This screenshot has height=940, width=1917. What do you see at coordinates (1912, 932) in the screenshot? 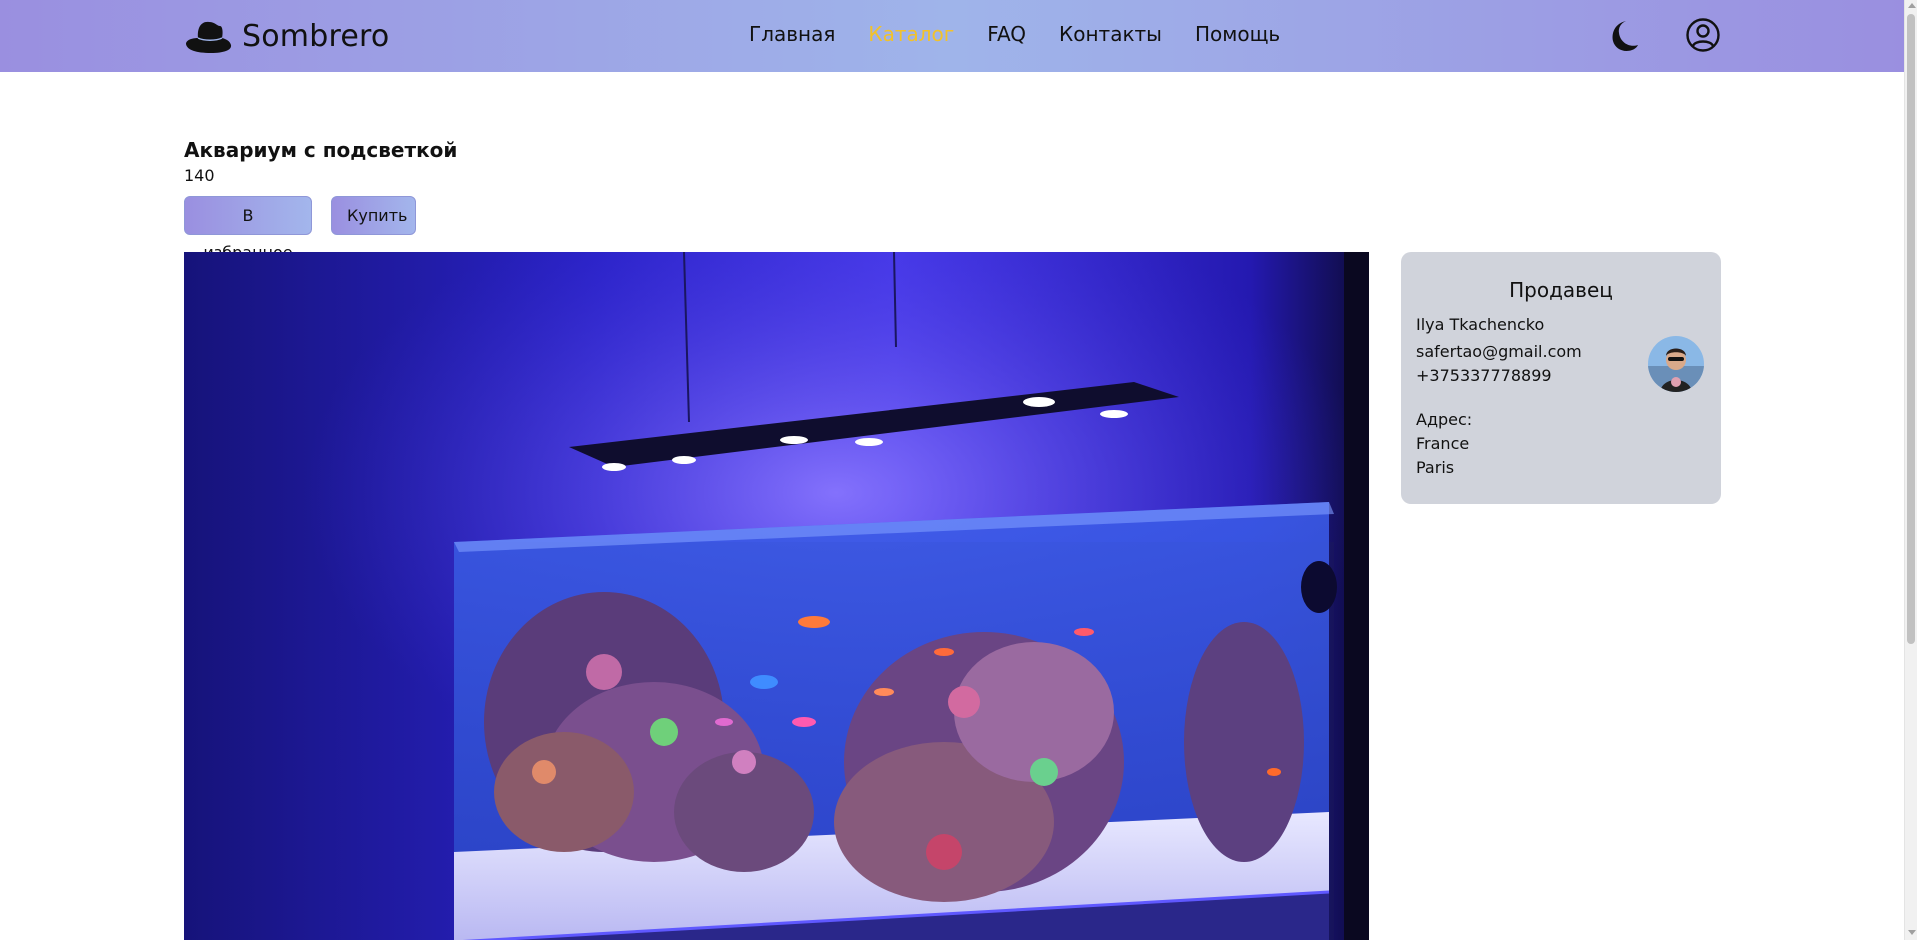
I see `scroll-down-arrow-icon` at bounding box center [1912, 932].